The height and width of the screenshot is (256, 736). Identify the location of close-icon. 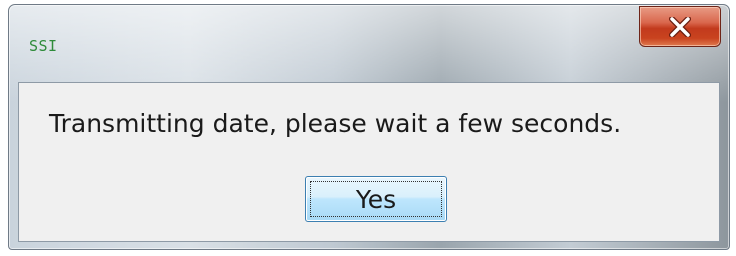
(680, 26).